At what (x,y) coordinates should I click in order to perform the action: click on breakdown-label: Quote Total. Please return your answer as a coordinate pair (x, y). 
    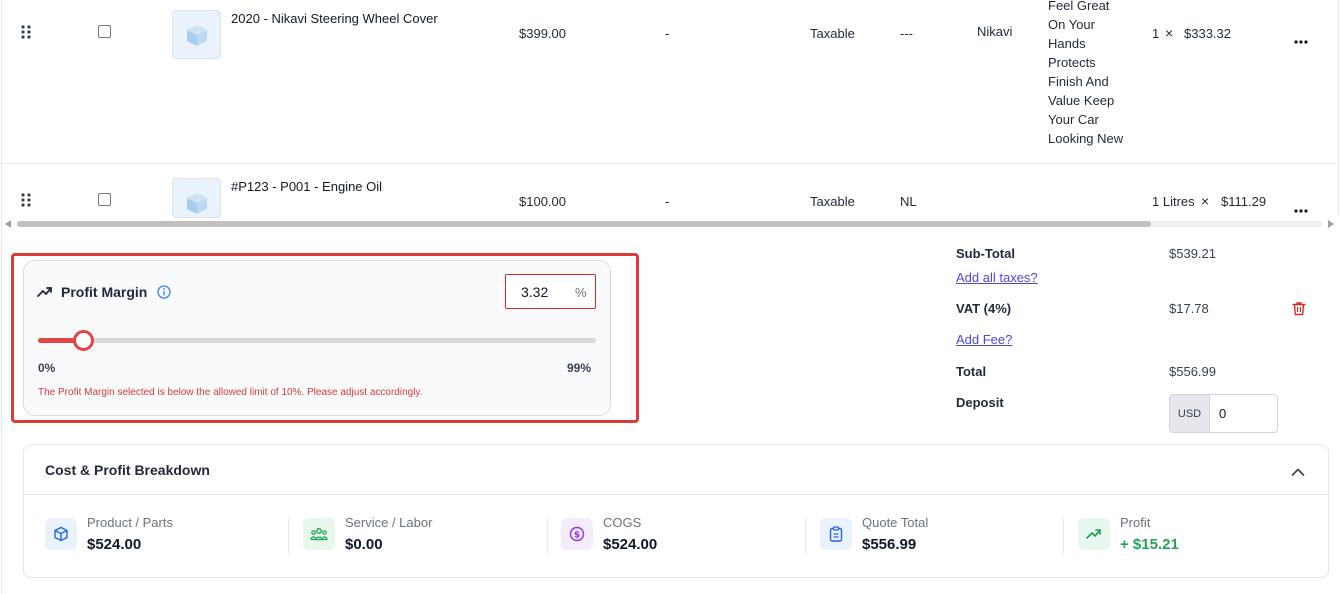
    Looking at the image, I should click on (895, 522).